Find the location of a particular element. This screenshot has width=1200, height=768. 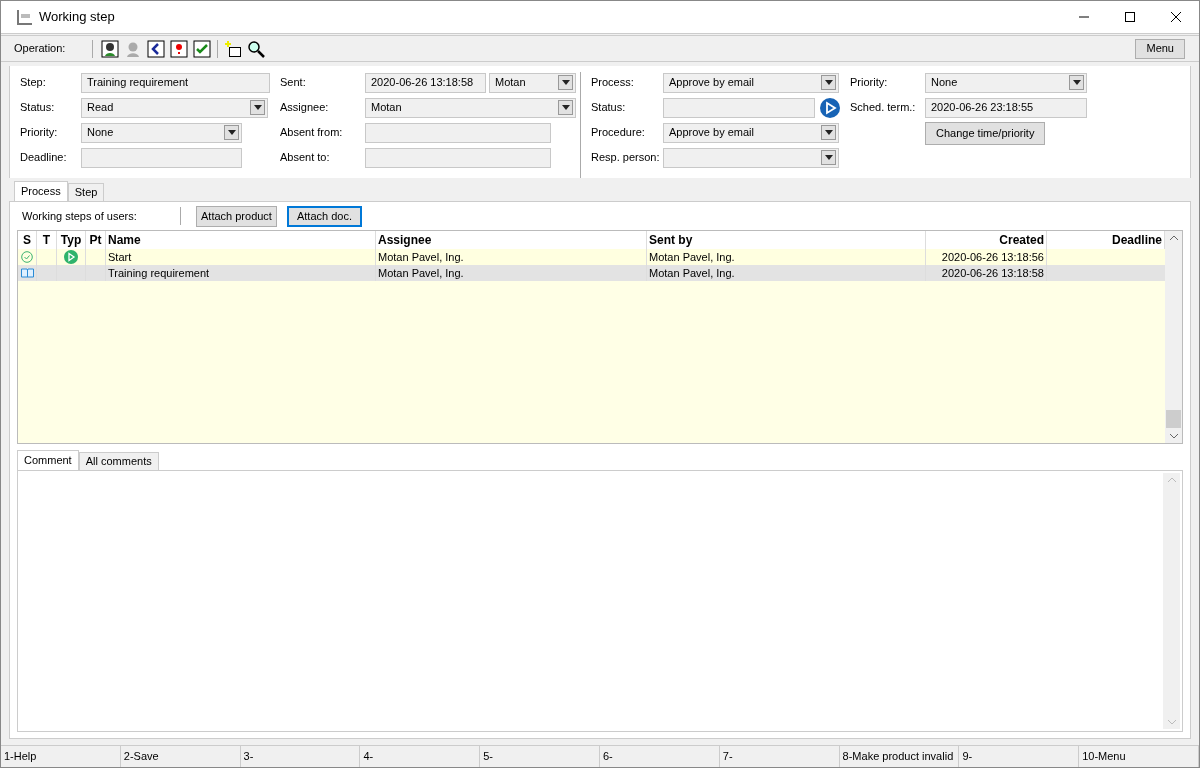

attach-button: Attach product is located at coordinates (236, 216).